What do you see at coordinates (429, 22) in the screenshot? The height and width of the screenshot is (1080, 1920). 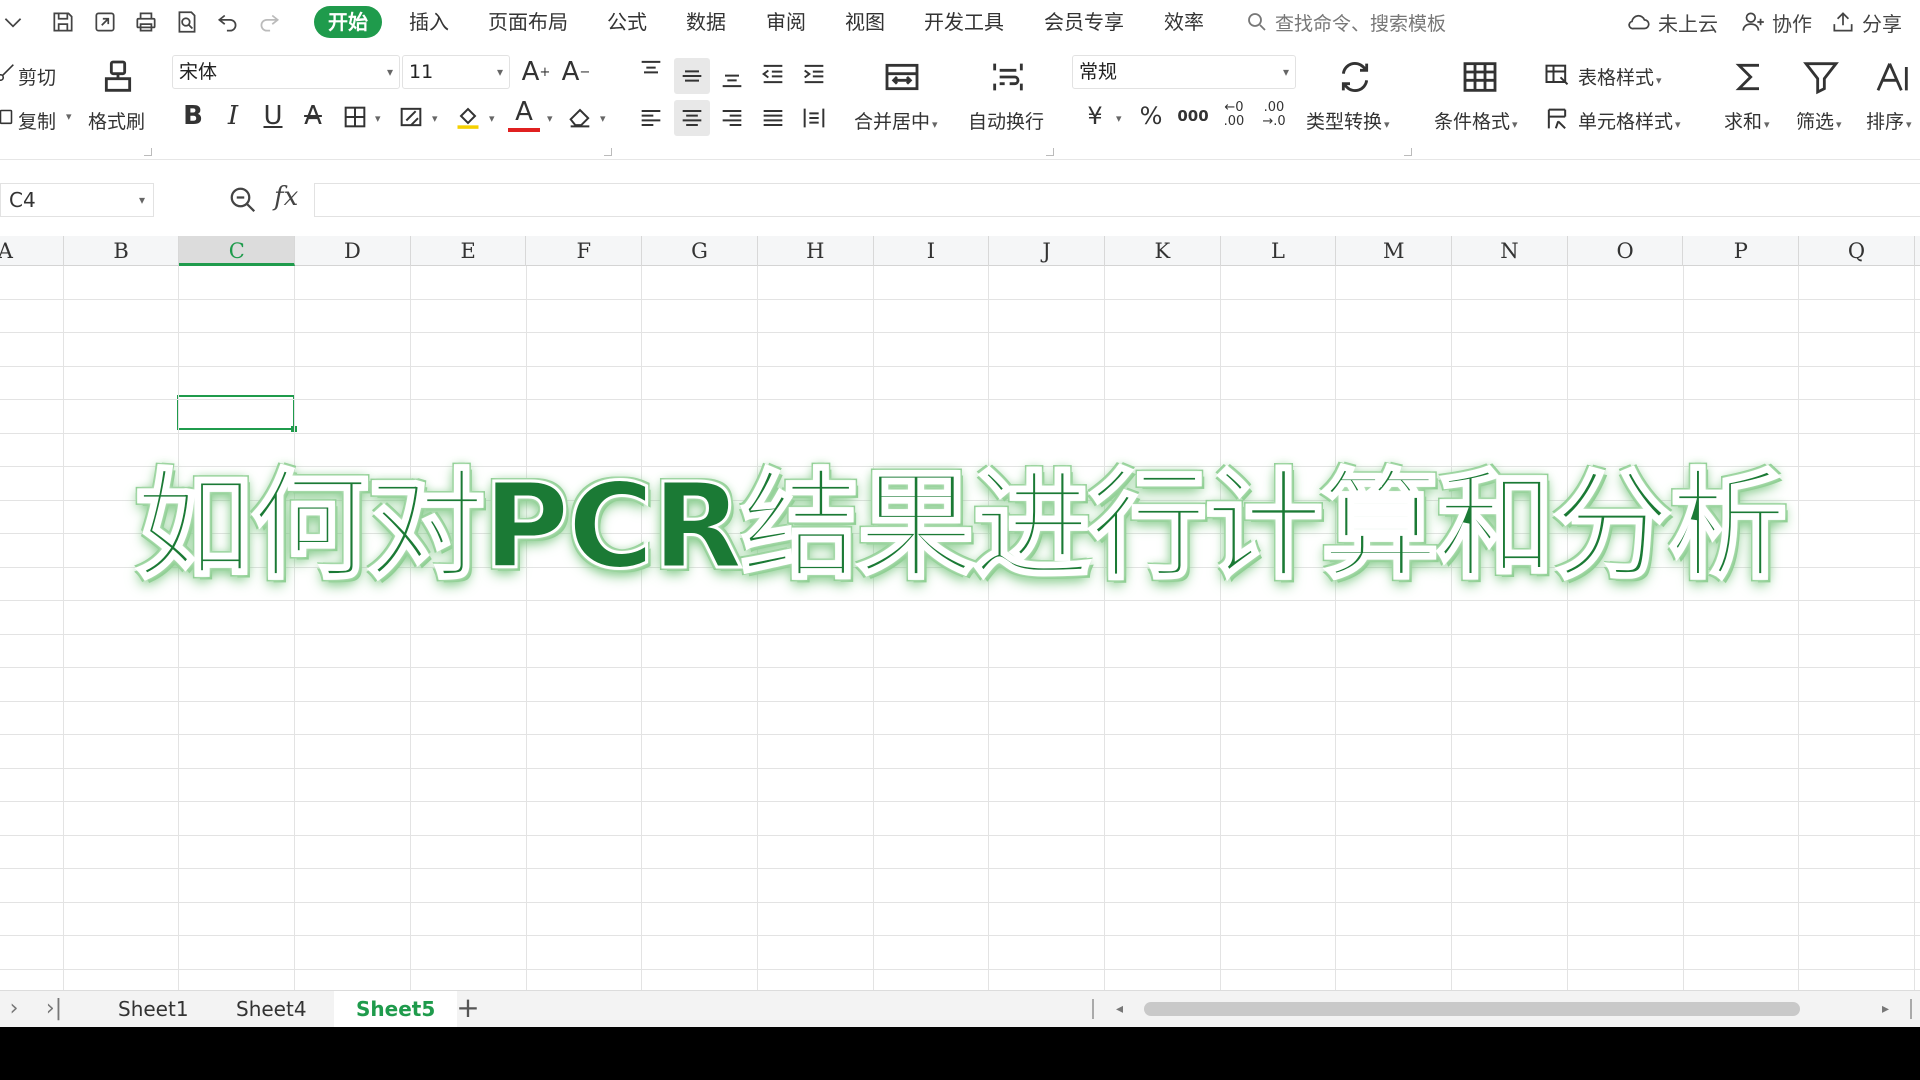 I see `tab-insert: 插入` at bounding box center [429, 22].